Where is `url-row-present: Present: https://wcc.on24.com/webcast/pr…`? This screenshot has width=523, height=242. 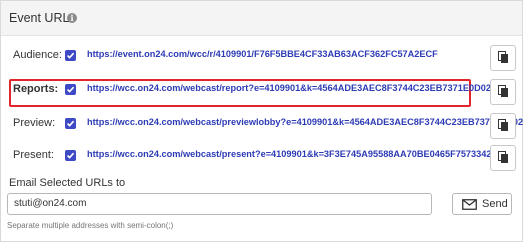 url-row-present: Present: https://wcc.on24.com/webcast/pr… is located at coordinates (261, 158).